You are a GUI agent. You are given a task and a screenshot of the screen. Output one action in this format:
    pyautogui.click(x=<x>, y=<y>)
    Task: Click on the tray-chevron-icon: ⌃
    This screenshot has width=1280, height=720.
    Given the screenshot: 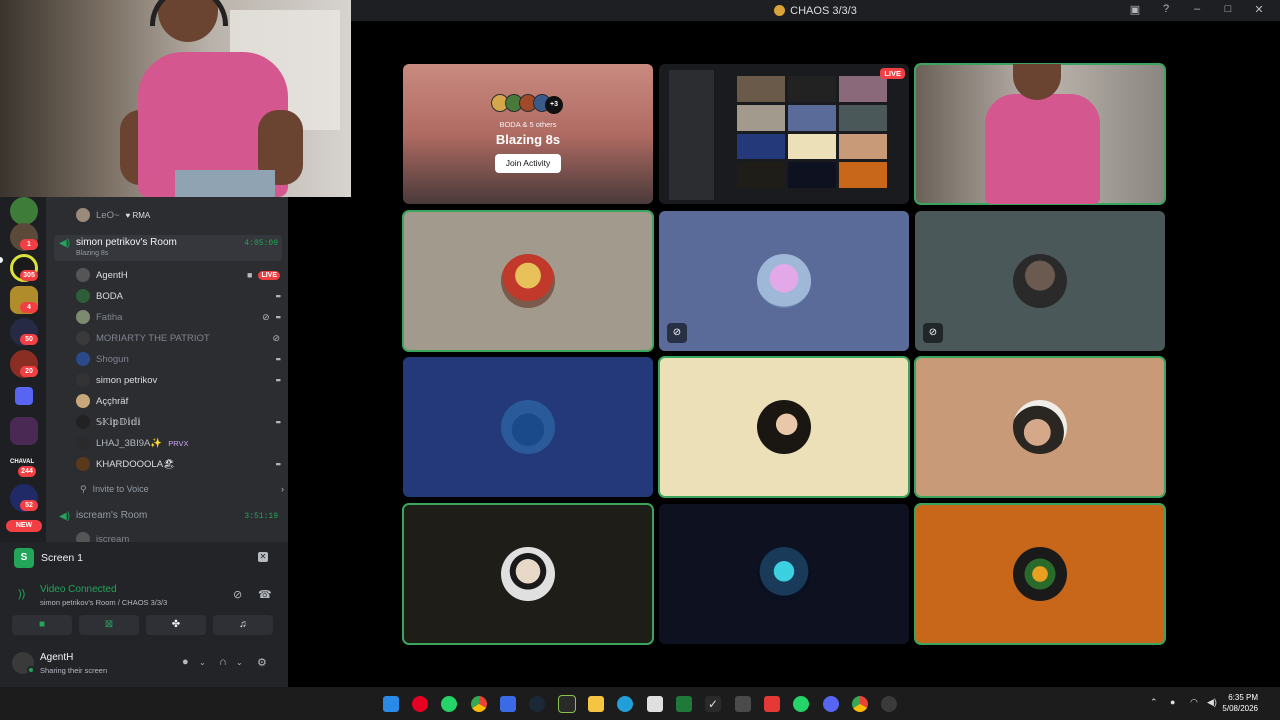 What is the action you would take?
    pyautogui.click(x=1154, y=702)
    